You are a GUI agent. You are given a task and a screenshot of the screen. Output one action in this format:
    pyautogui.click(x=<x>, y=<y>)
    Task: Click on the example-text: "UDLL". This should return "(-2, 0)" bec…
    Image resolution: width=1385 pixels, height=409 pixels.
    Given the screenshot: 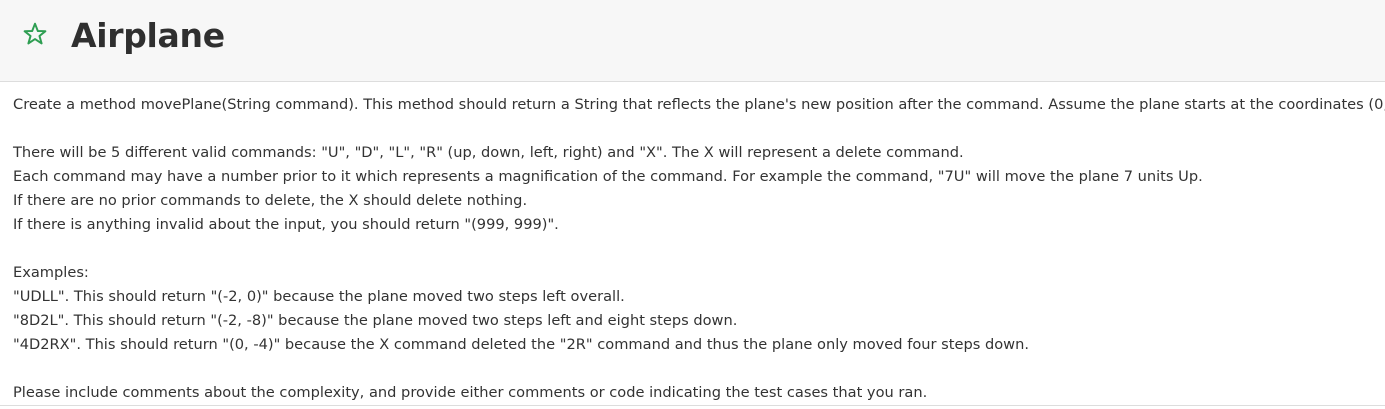 What is the action you would take?
    pyautogui.click(x=319, y=296)
    